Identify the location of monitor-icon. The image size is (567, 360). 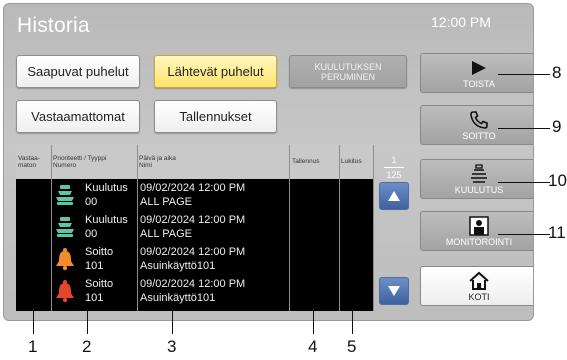
(479, 226).